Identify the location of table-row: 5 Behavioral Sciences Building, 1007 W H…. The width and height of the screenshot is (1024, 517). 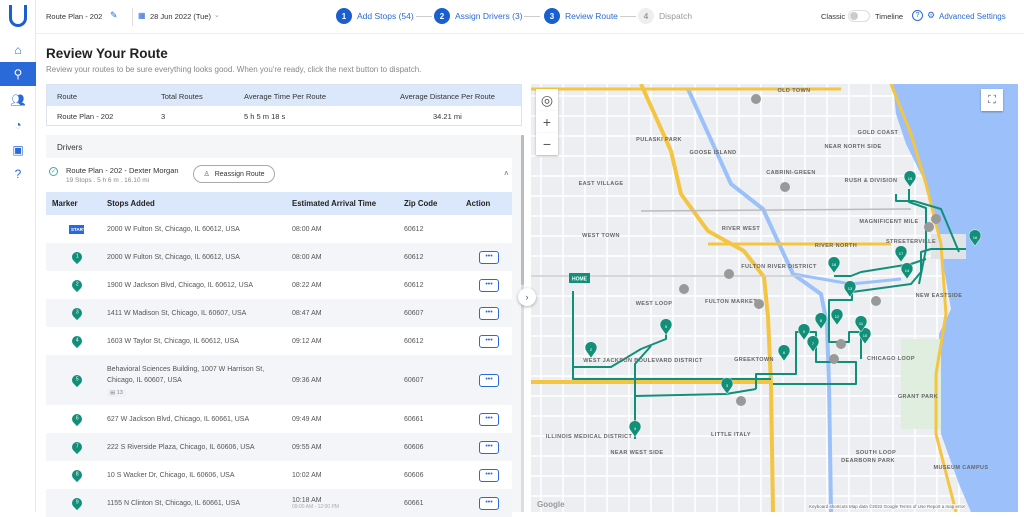
(279, 380).